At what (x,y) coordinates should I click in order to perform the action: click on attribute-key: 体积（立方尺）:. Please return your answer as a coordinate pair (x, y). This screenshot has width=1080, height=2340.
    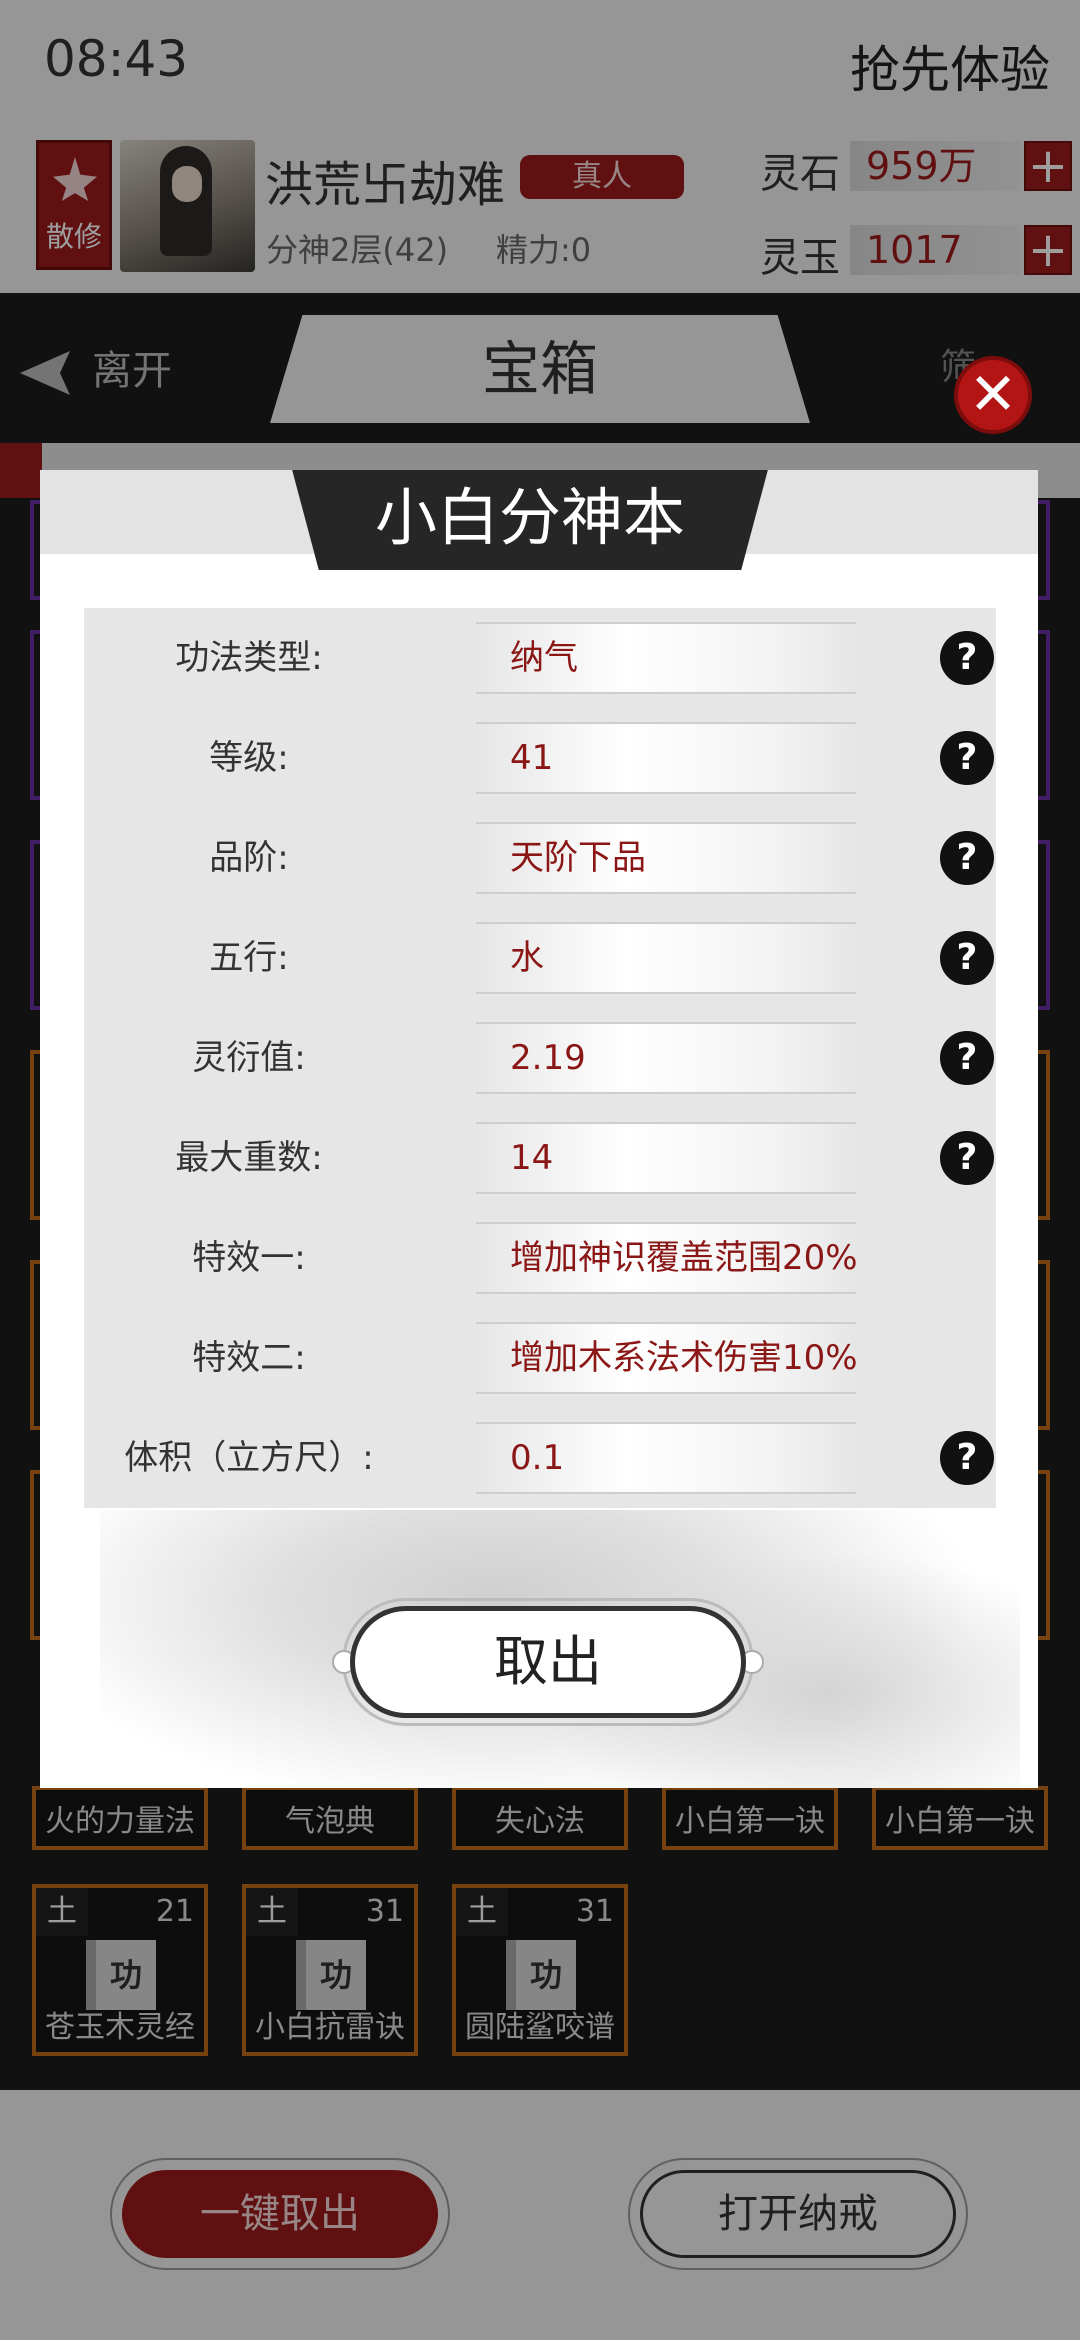
    Looking at the image, I should click on (249, 1458).